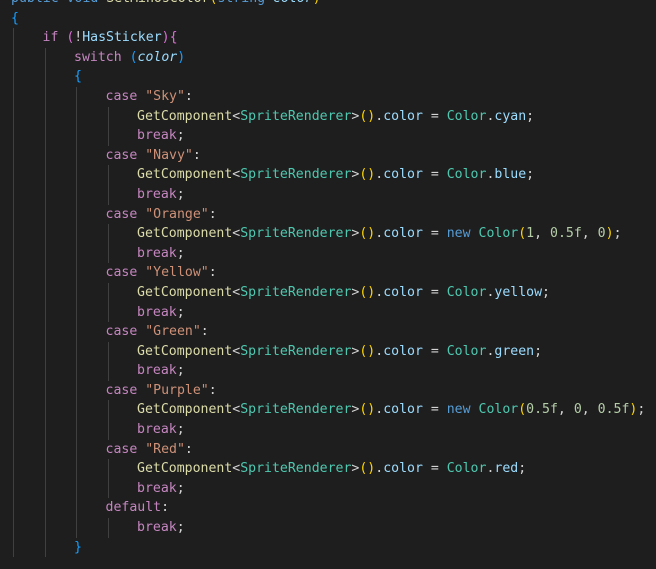 The height and width of the screenshot is (569, 656). Describe the element at coordinates (328, 449) in the screenshot. I see `code-line: case "Red":` at that location.